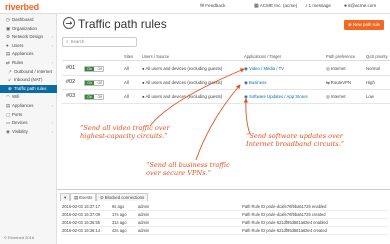 This screenshot has width=390, height=244. What do you see at coordinates (119, 222) in the screenshot?
I see `event-ago: 31s ago` at bounding box center [119, 222].